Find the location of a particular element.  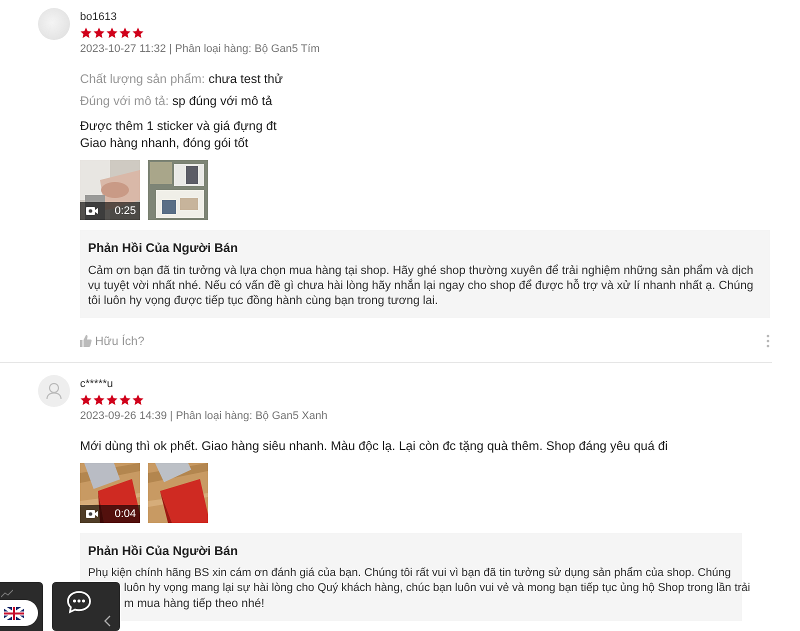

review-attribute: Chất lượng sản phẩm: chưa test thử is located at coordinates (182, 79).